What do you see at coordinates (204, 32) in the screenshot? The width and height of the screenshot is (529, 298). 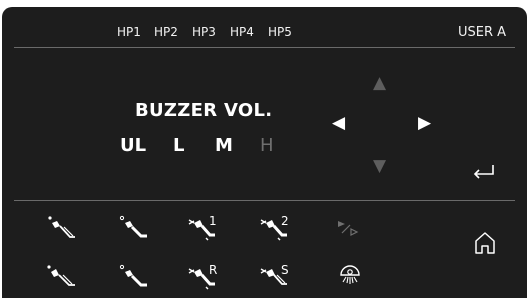 I see `tab-hp3: HP3` at bounding box center [204, 32].